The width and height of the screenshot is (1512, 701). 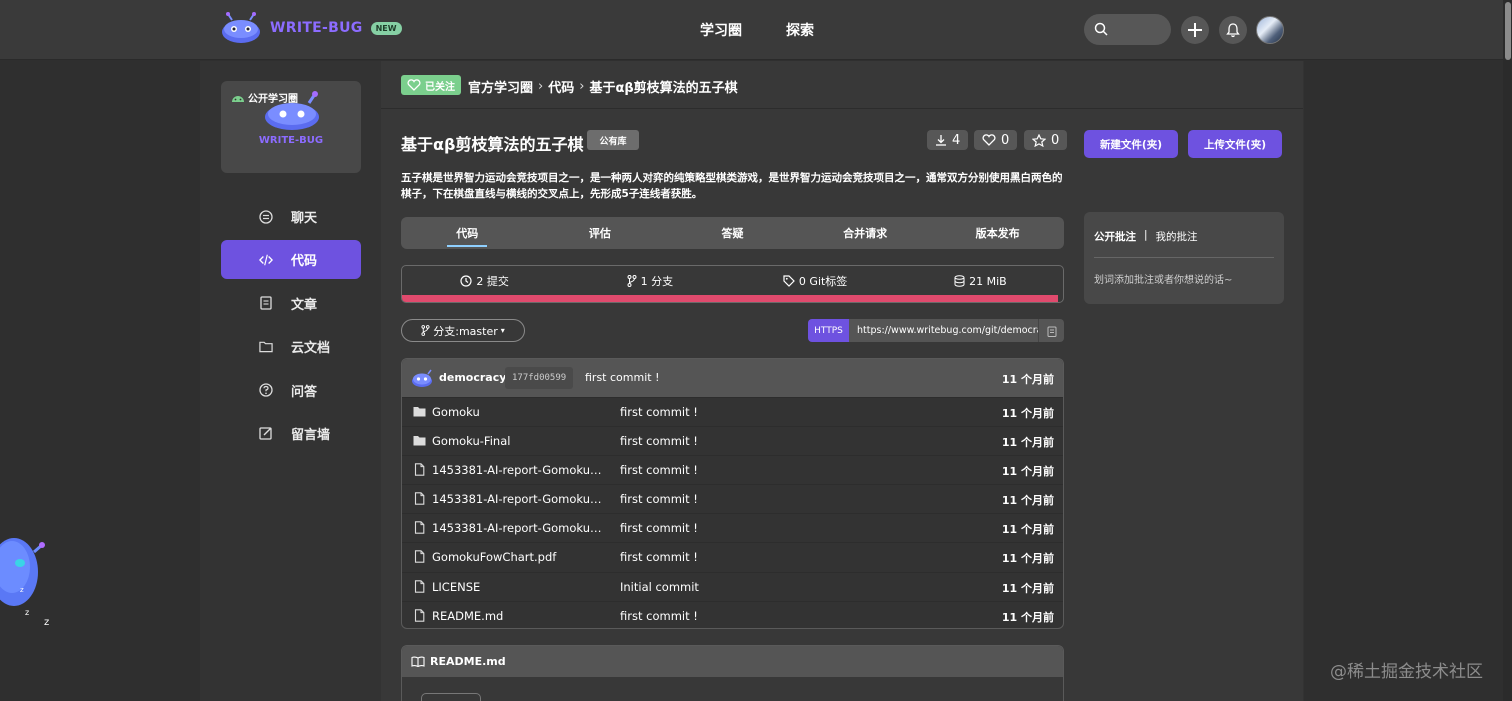 What do you see at coordinates (659, 587) in the screenshot?
I see `file-commit-message: Initial commit` at bounding box center [659, 587].